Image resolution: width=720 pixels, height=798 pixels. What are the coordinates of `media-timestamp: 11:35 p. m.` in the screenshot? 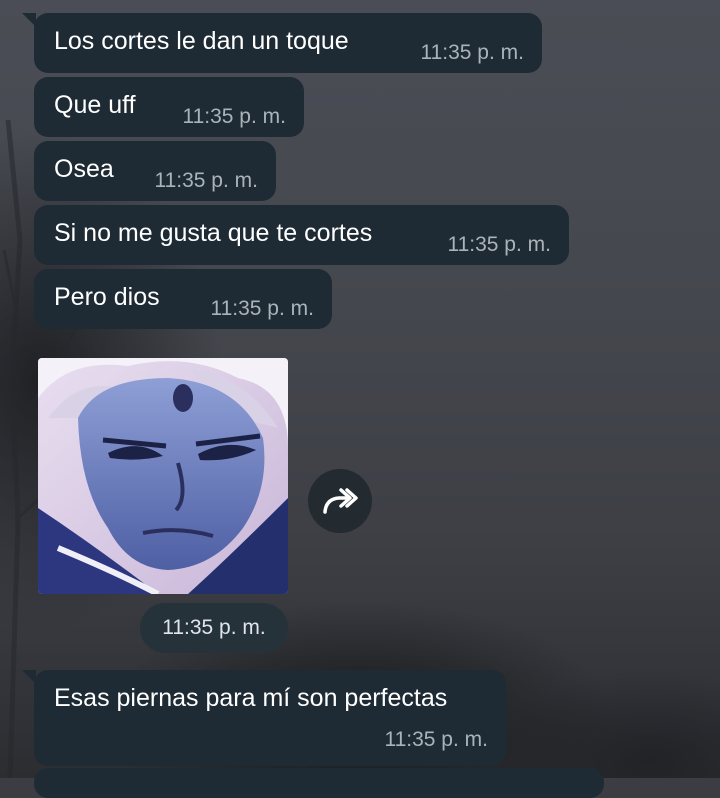 It's located at (214, 628).